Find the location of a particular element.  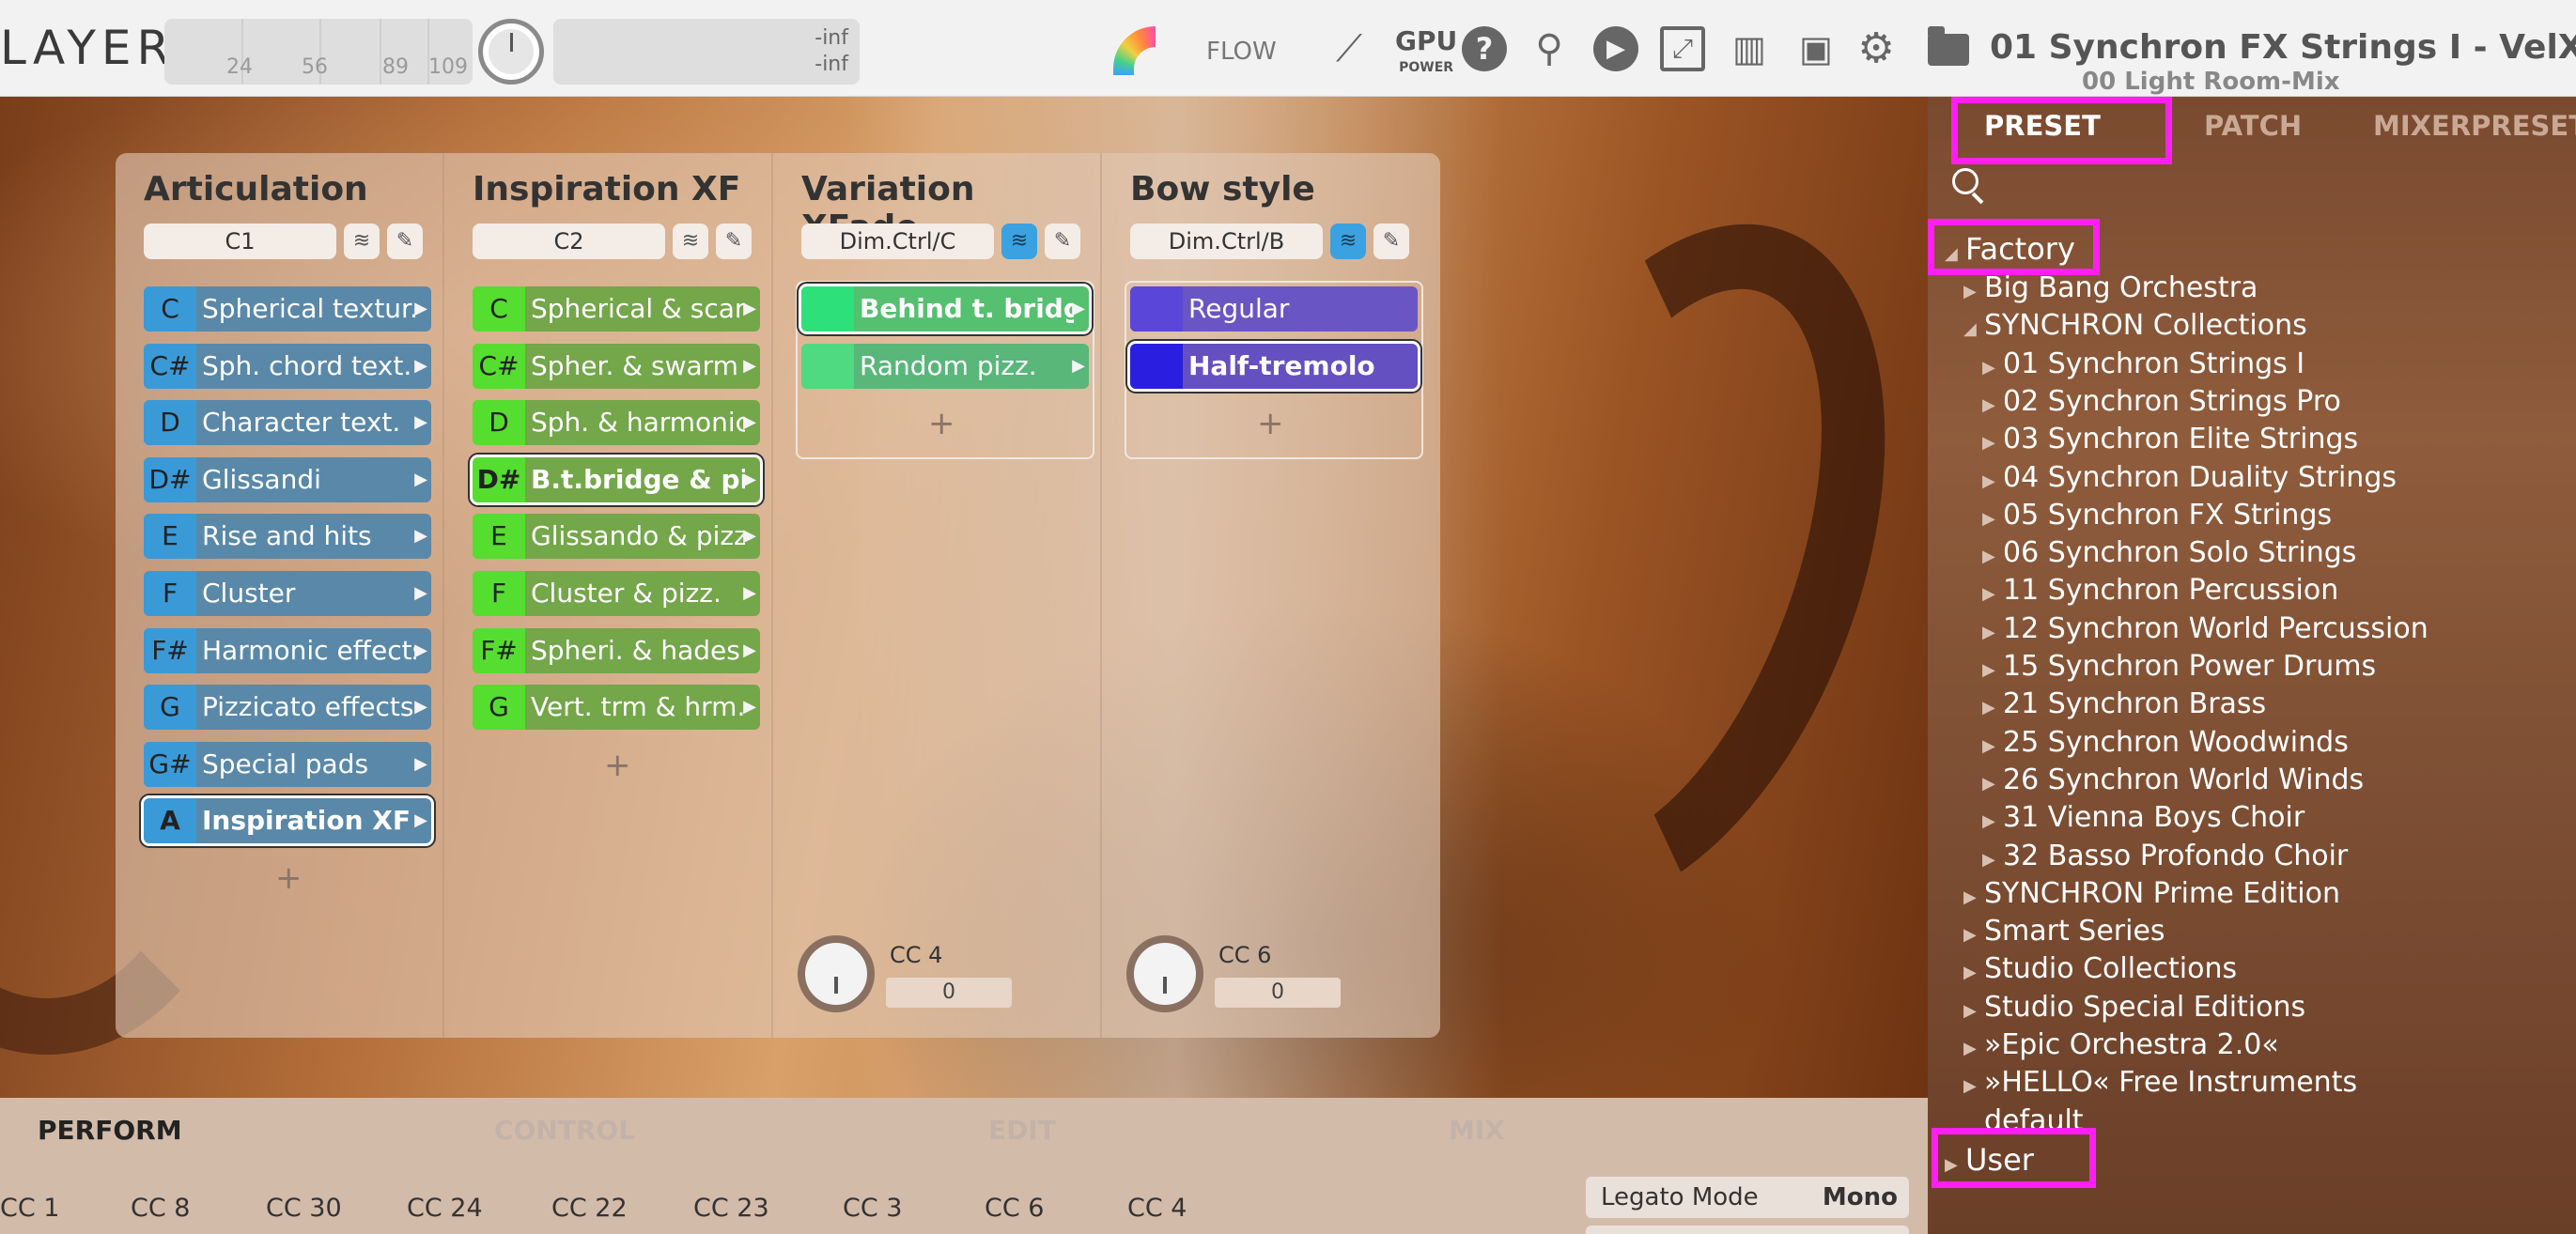

bow-style-row: Regular is located at coordinates (1274, 309).